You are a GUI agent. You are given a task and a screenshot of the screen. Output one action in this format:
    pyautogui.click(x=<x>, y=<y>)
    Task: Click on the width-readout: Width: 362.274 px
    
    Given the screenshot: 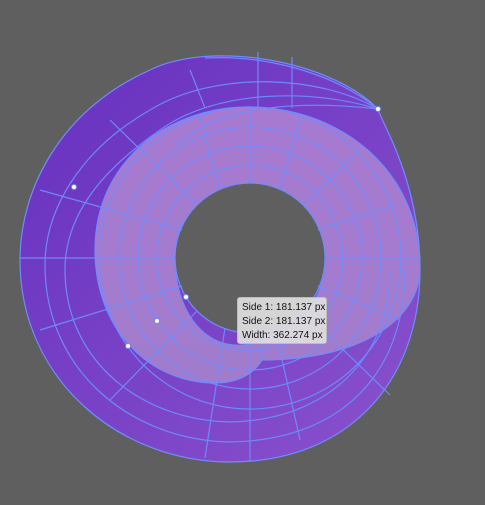 What is the action you would take?
    pyautogui.click(x=282, y=335)
    